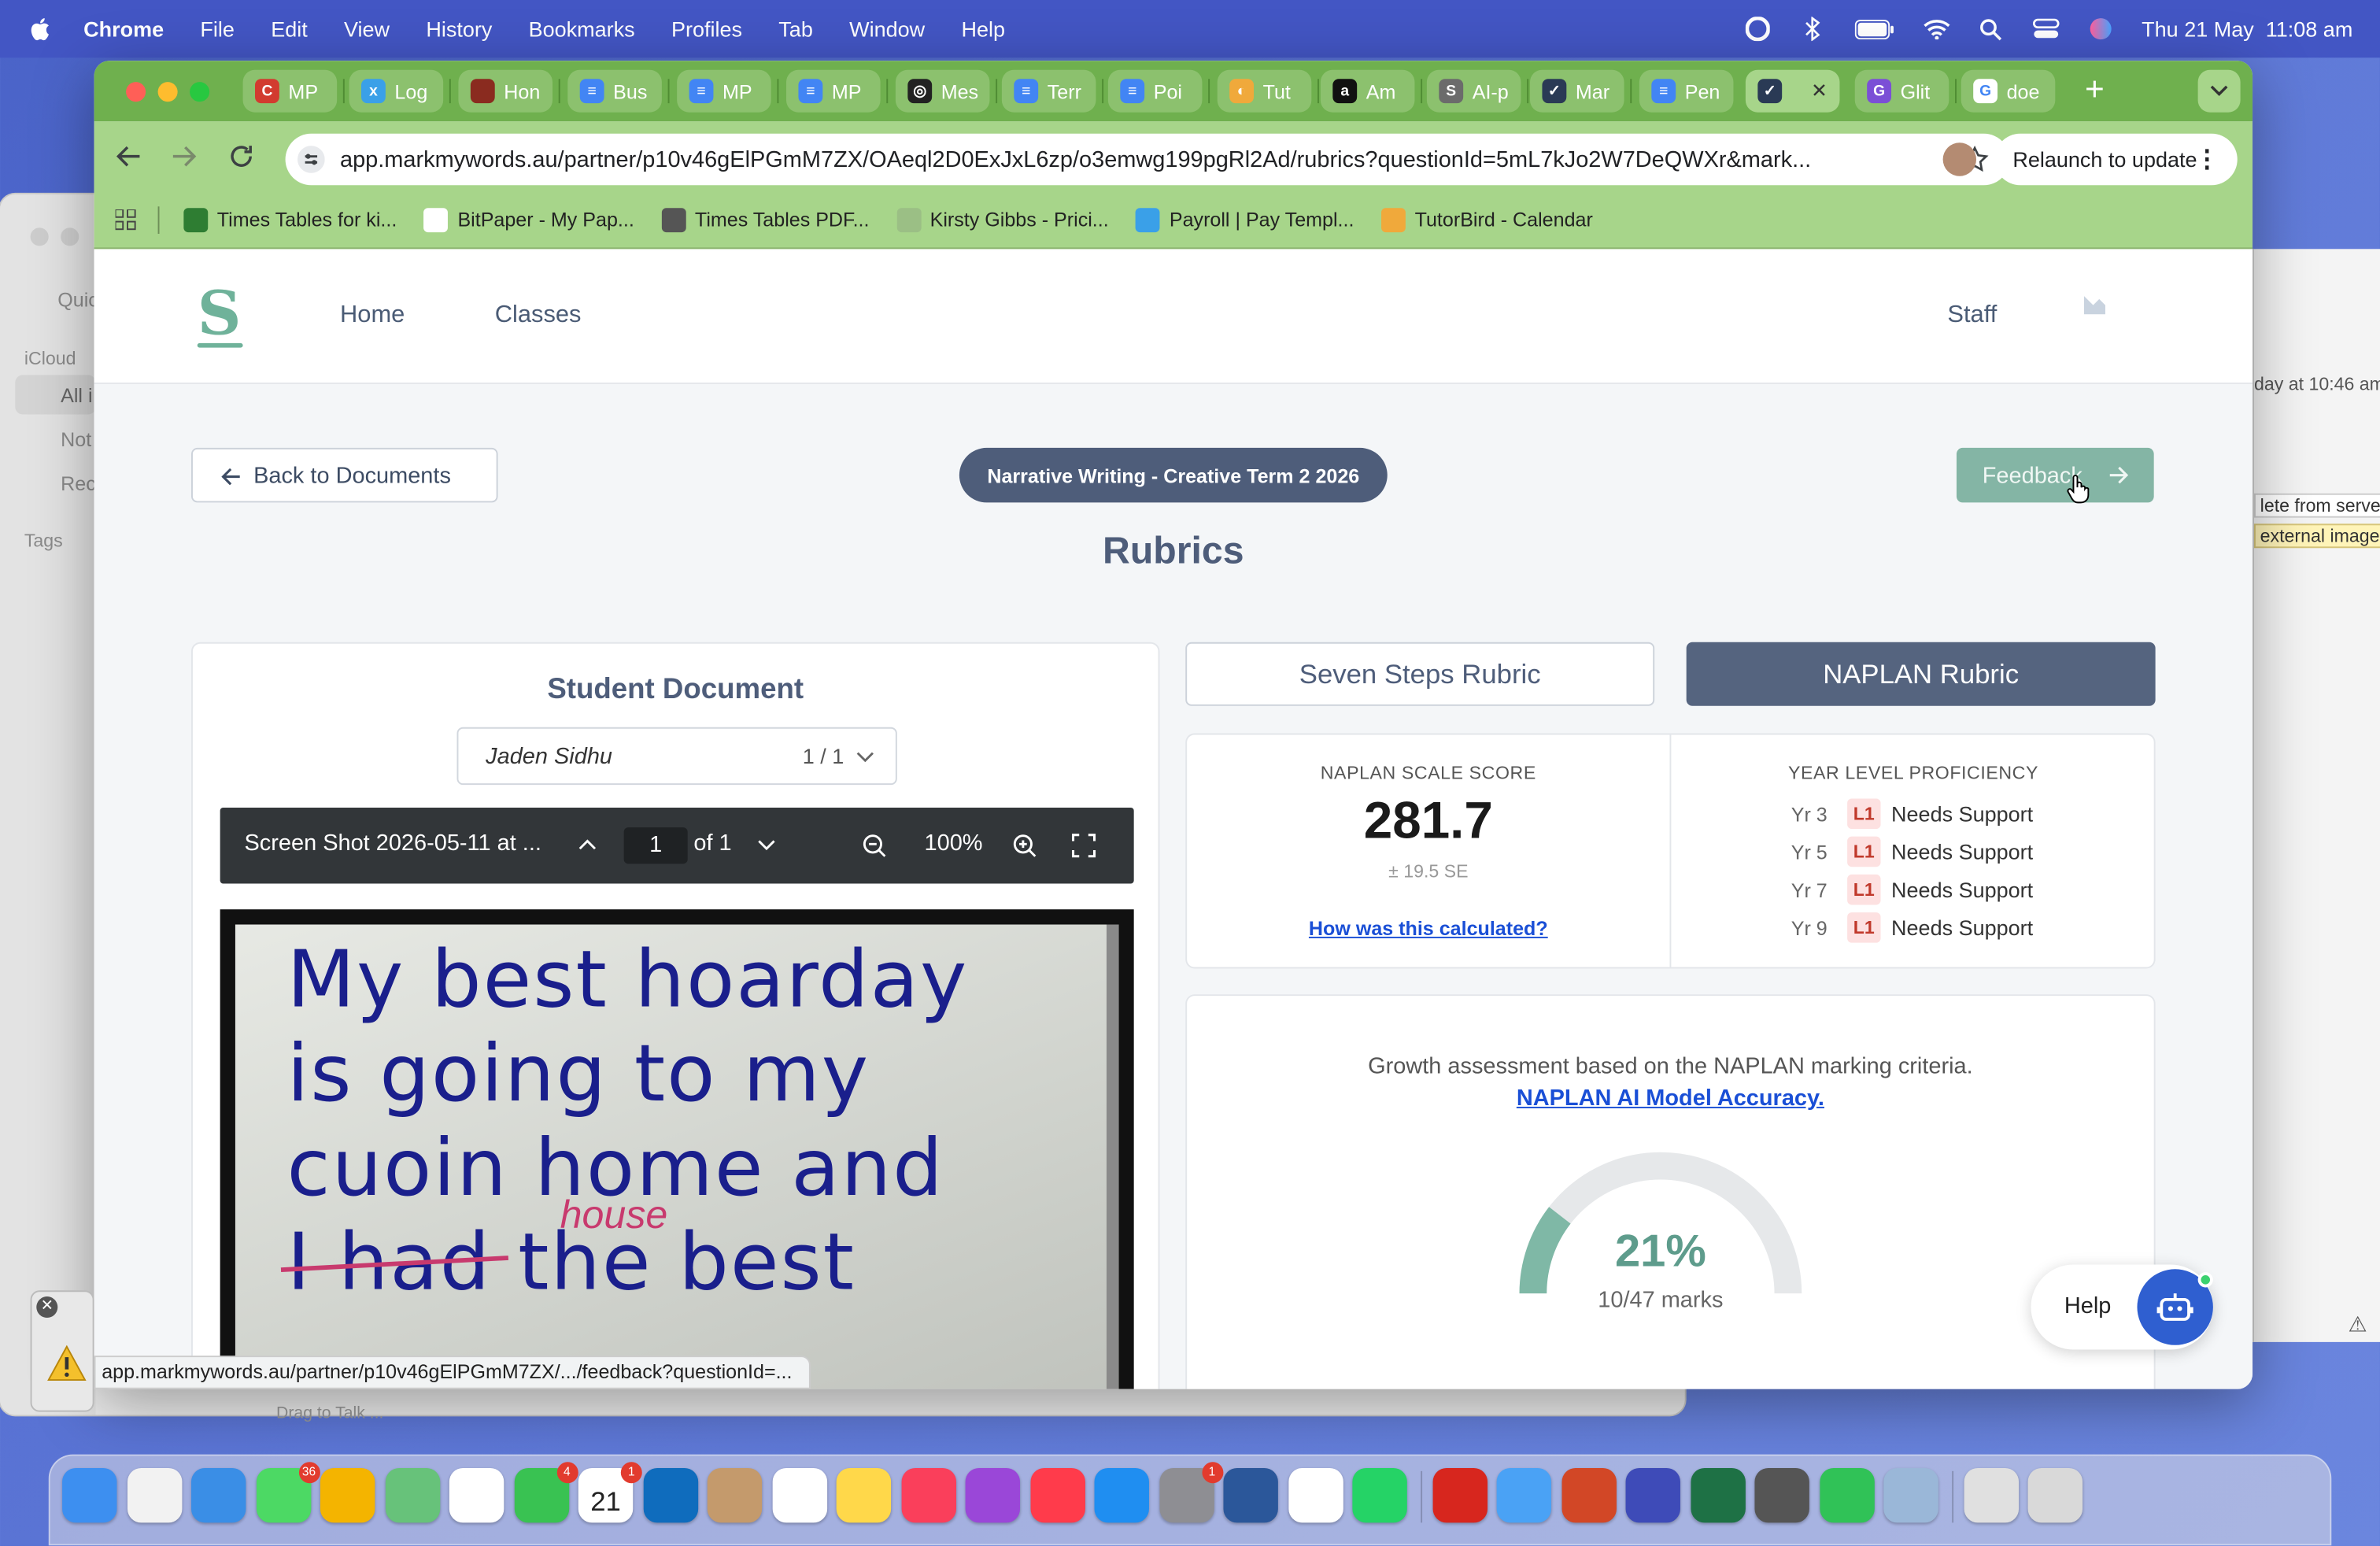 The width and height of the screenshot is (2380, 1546). I want to click on menu-file: File, so click(217, 29).